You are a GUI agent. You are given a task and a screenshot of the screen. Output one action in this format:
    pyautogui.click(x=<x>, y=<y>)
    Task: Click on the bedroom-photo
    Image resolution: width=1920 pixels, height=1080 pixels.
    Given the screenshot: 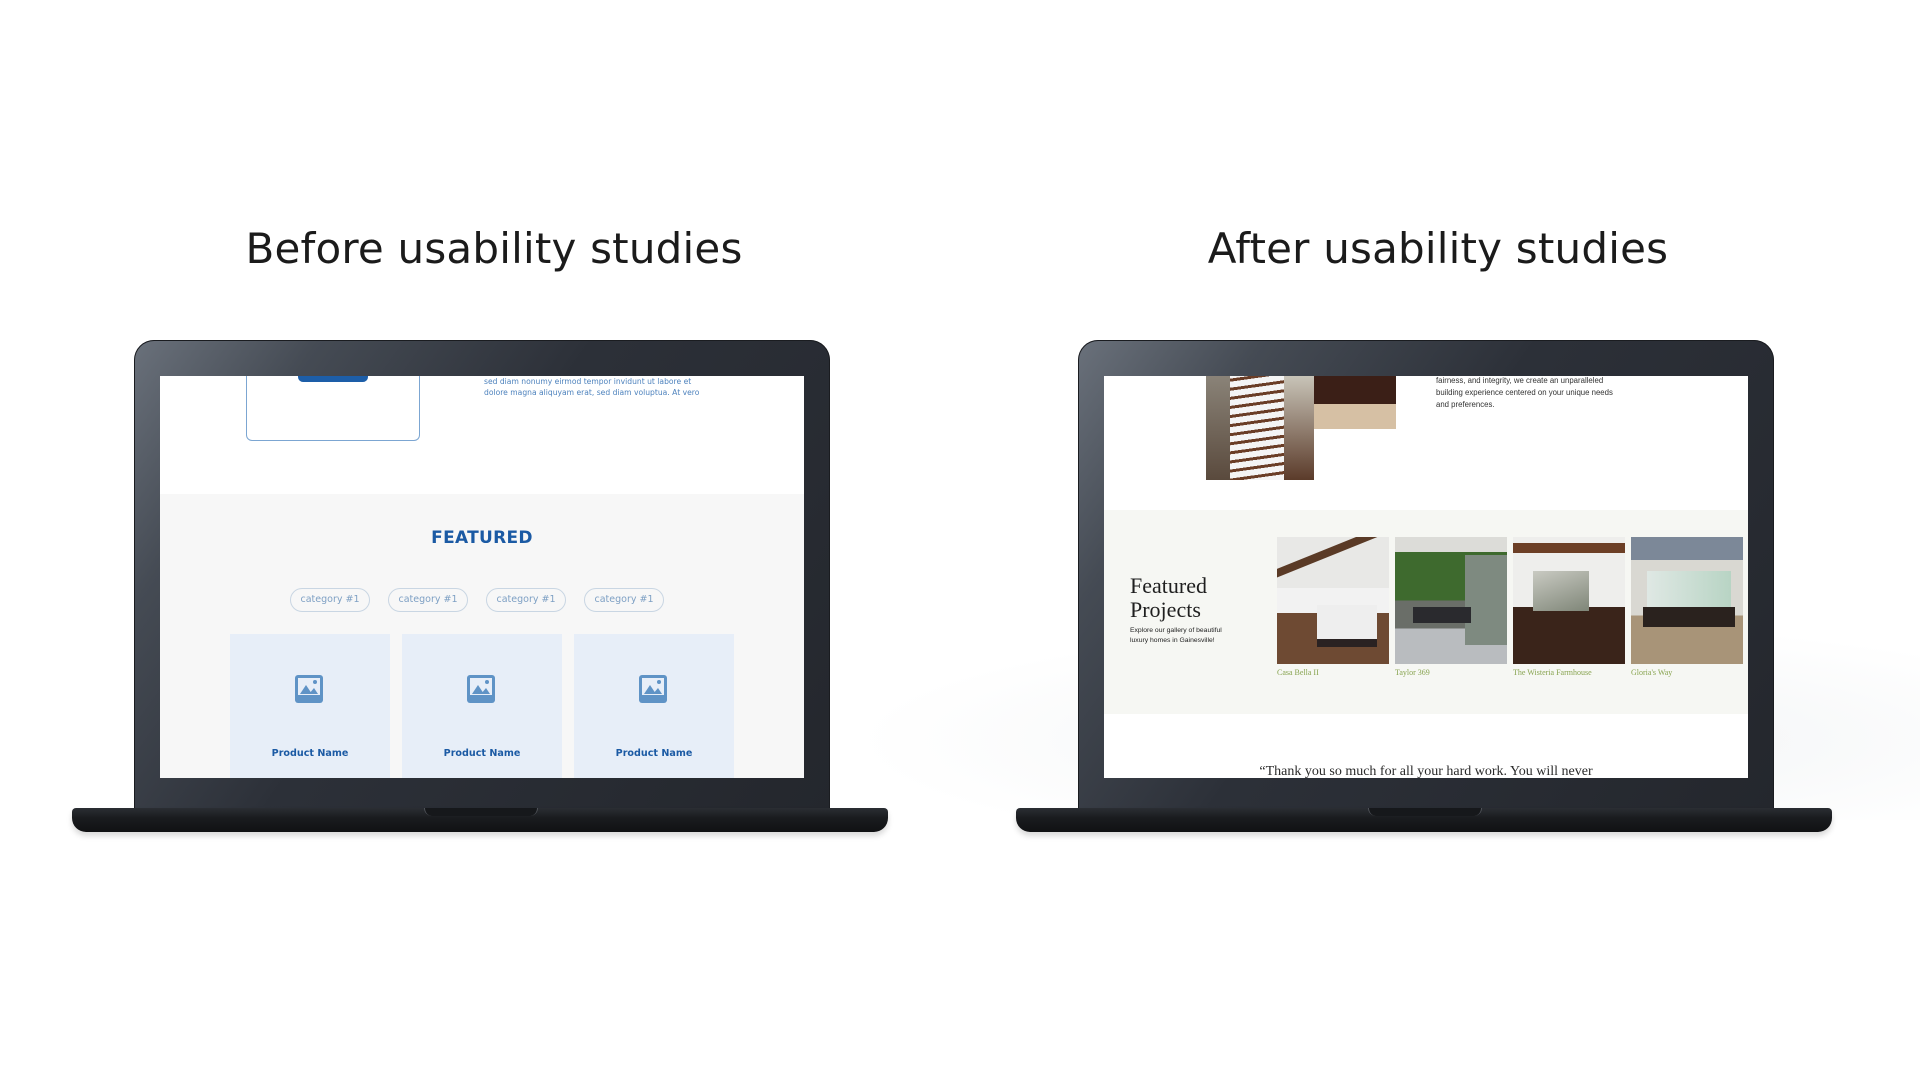 What is the action you would take?
    pyautogui.click(x=1333, y=600)
    